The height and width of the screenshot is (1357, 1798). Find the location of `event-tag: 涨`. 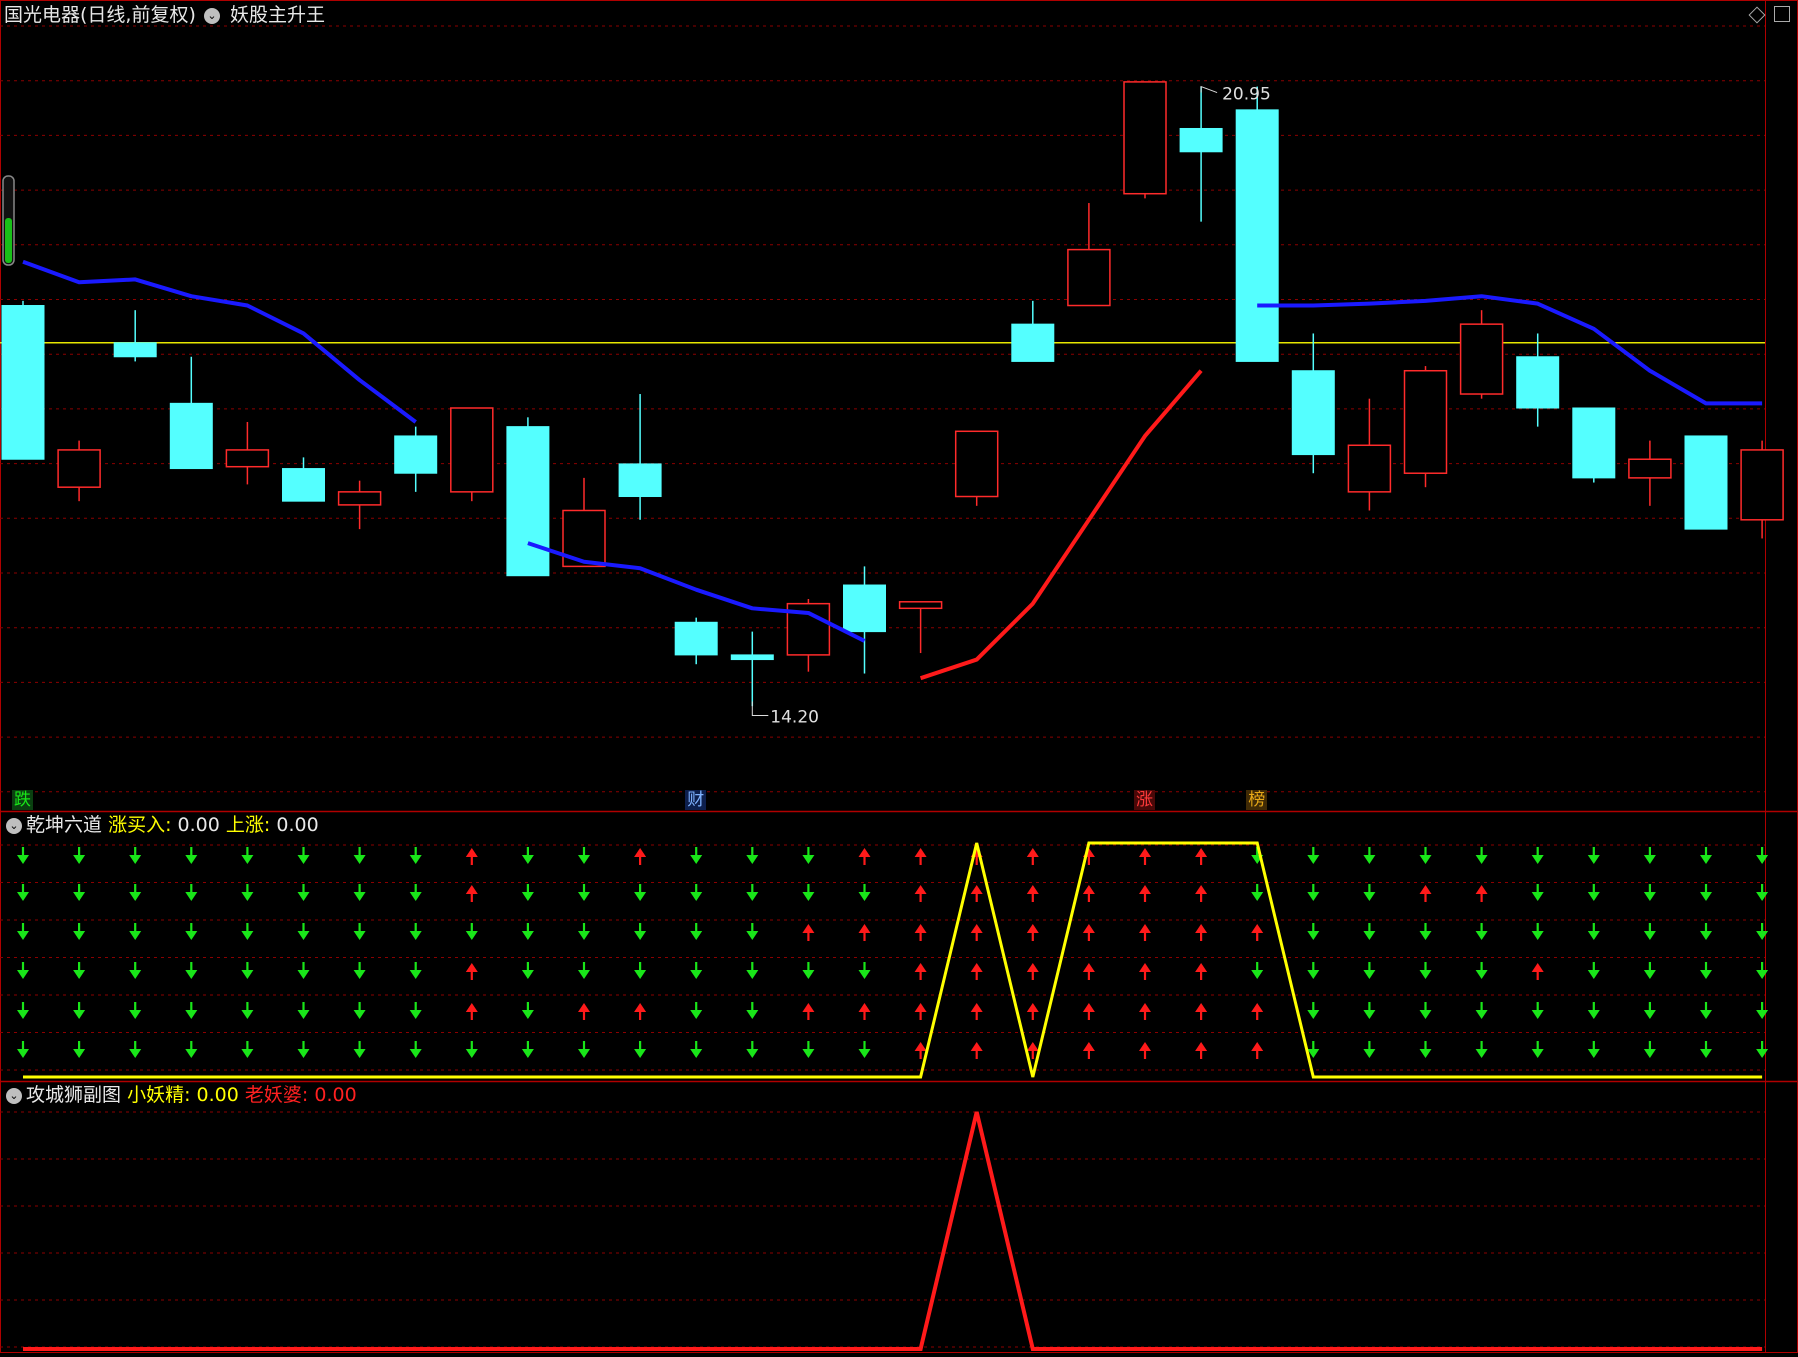

event-tag: 涨 is located at coordinates (1144, 800).